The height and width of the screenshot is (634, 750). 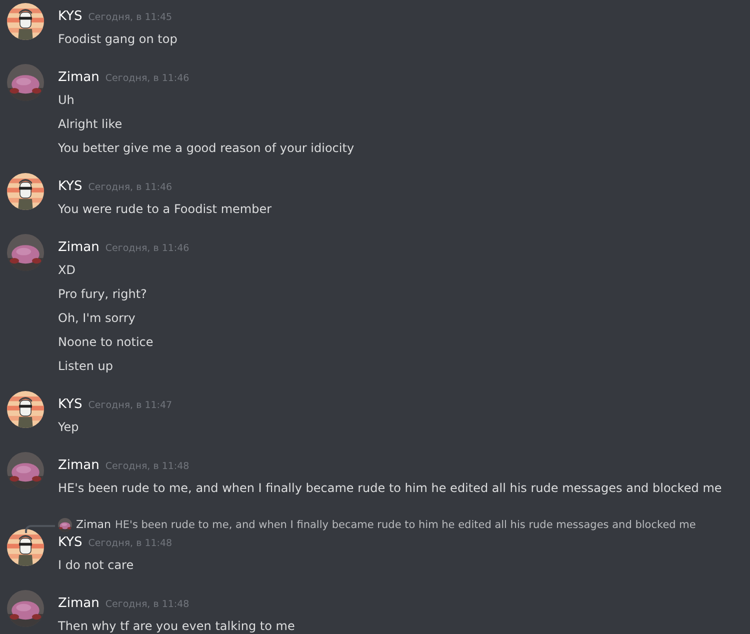 What do you see at coordinates (67, 100) in the screenshot?
I see `message-text: Uh` at bounding box center [67, 100].